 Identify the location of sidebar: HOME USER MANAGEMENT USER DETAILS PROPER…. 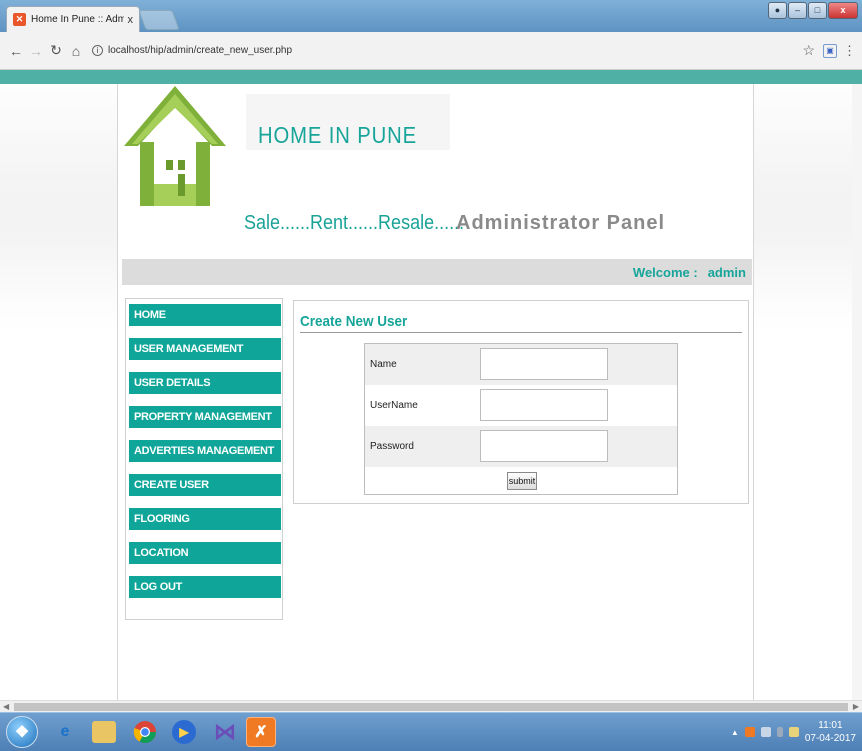
(204, 459).